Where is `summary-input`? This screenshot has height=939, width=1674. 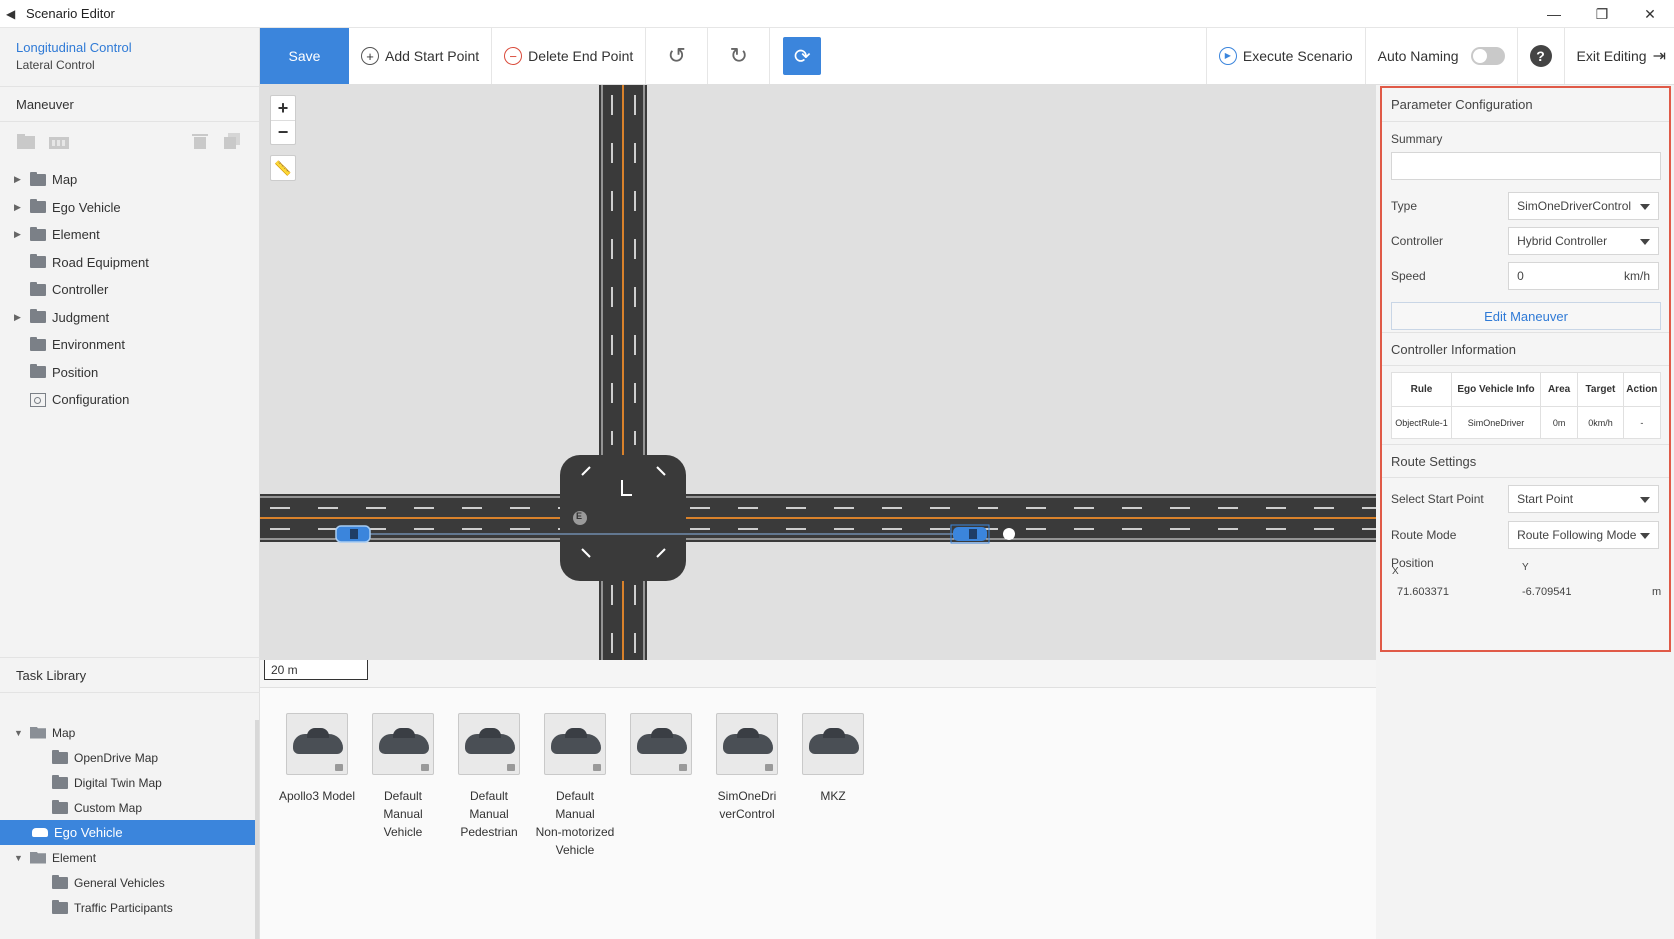 summary-input is located at coordinates (1526, 166).